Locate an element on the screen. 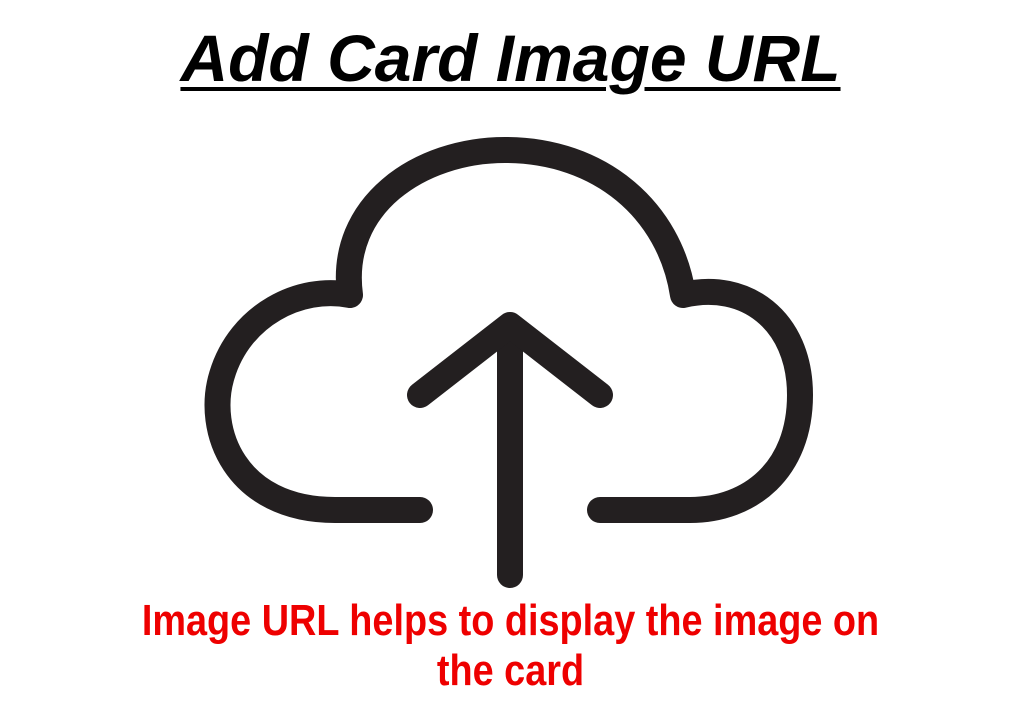 This screenshot has width=1021, height=715. page-title: Add Card Image URL is located at coordinates (510, 58).